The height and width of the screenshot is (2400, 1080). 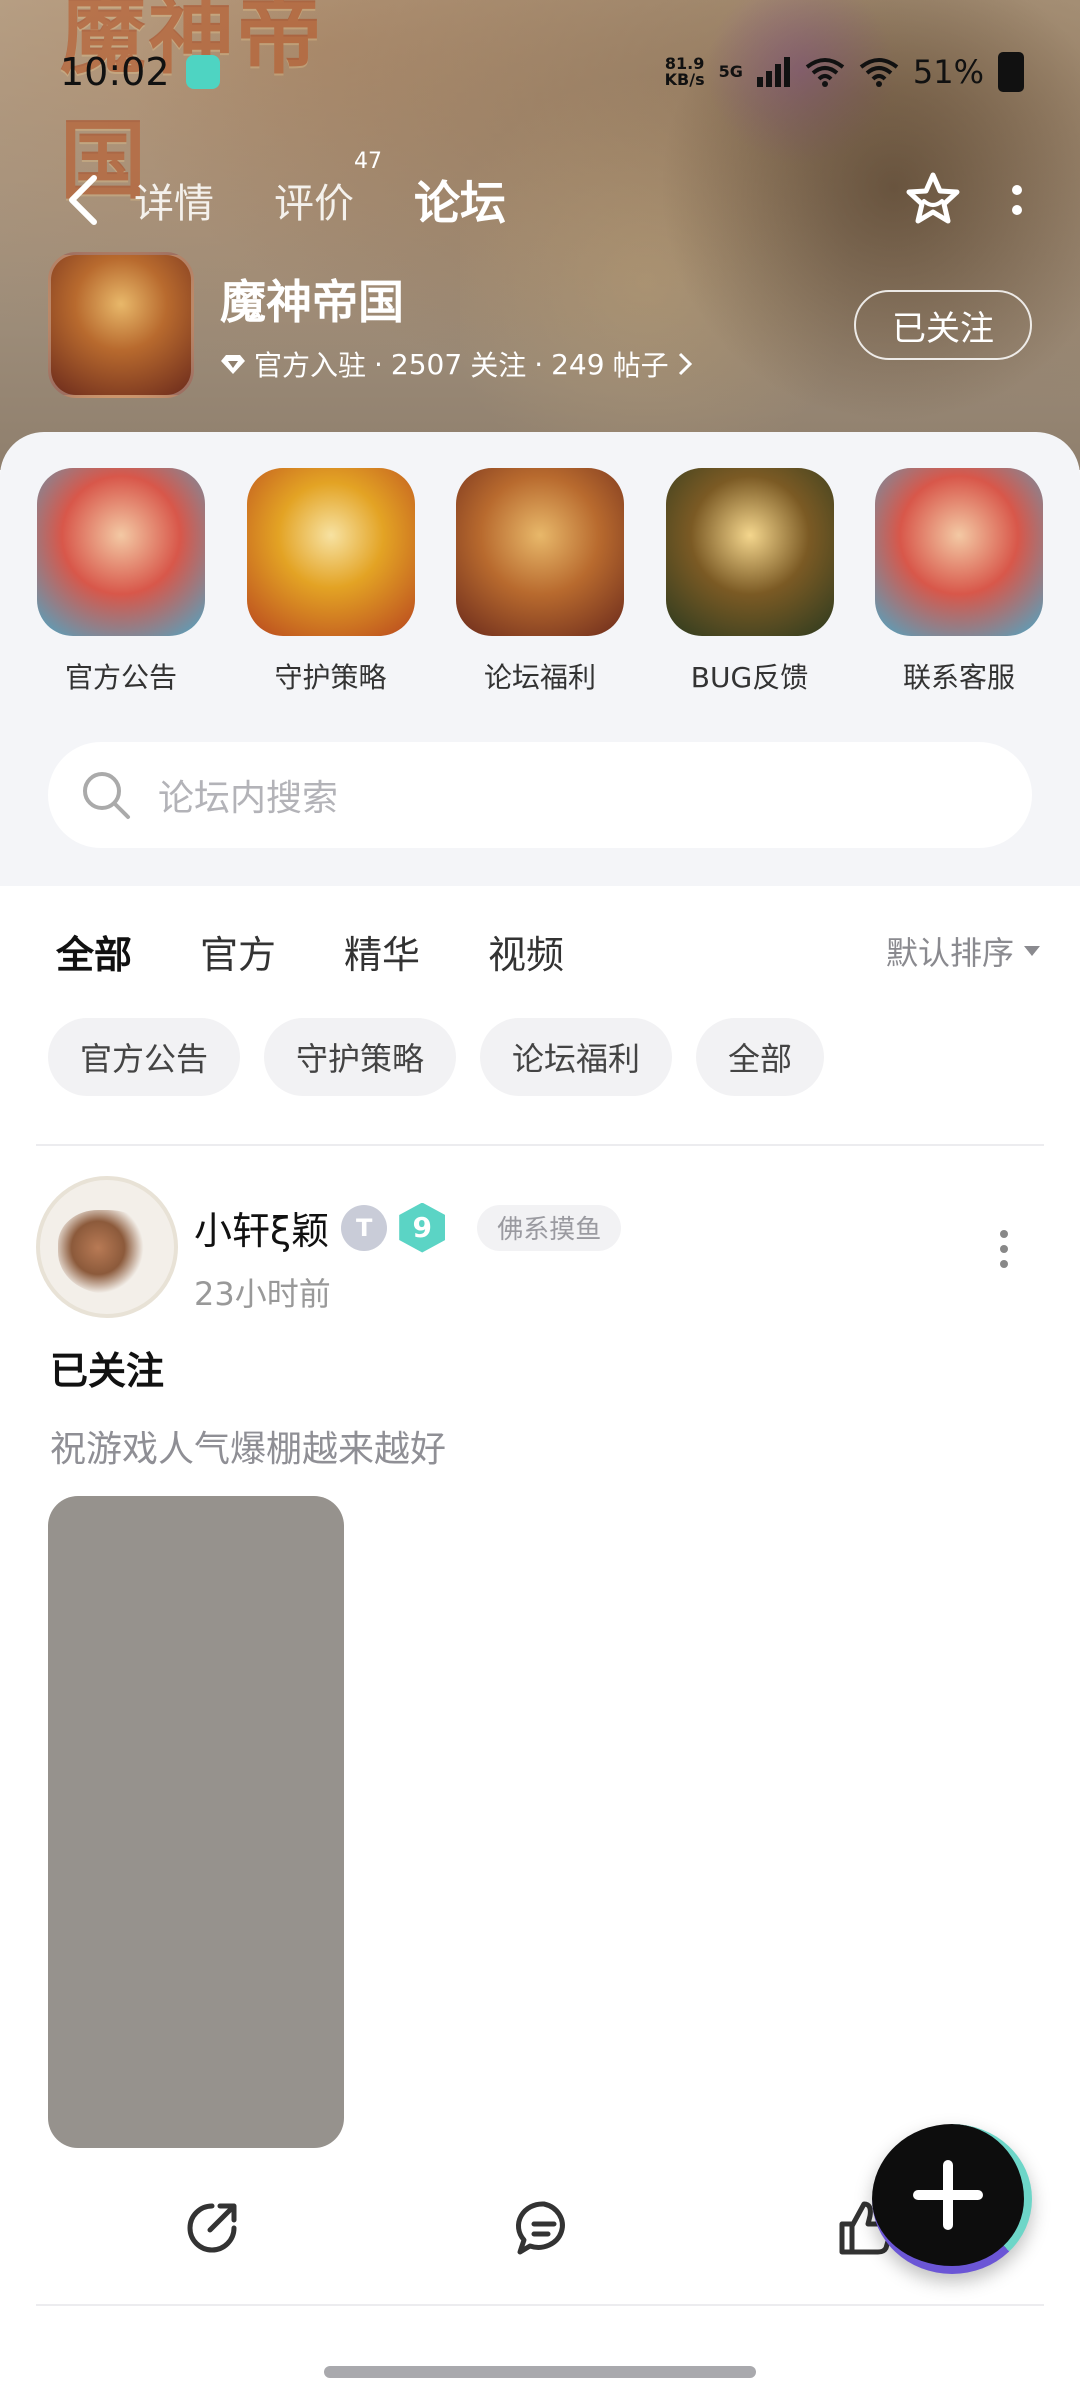 What do you see at coordinates (312, 302) in the screenshot?
I see `game-title: 魔神帝国` at bounding box center [312, 302].